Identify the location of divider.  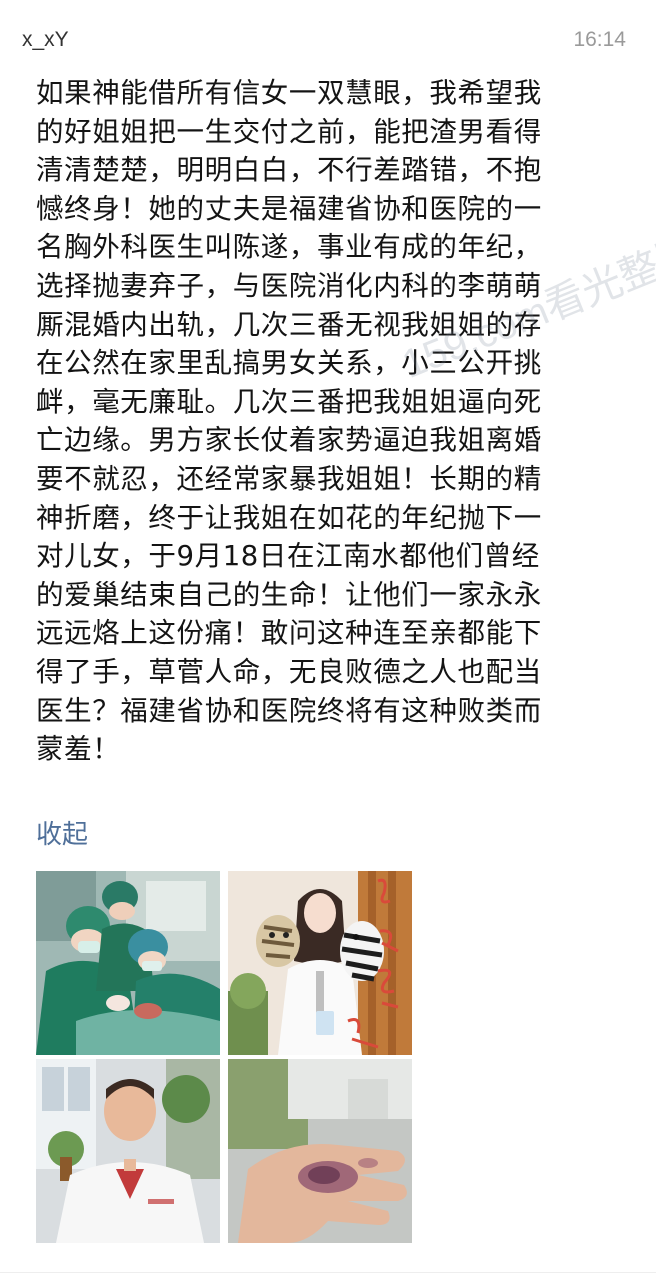
(328, 1272).